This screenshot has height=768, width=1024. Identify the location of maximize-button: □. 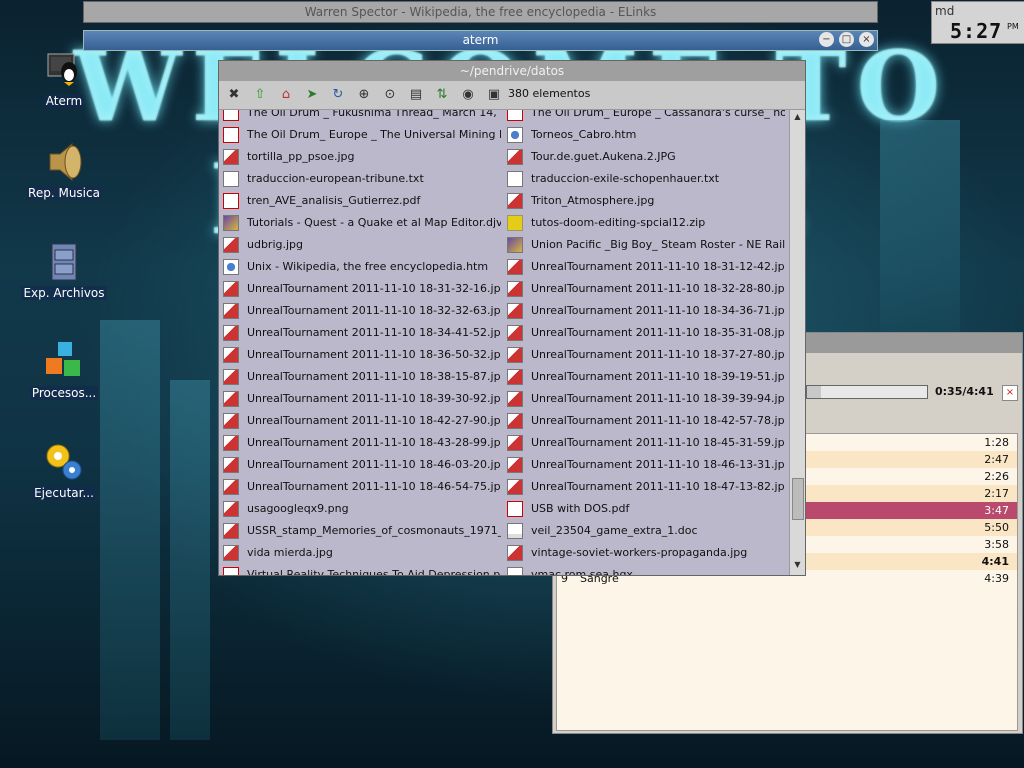
(846, 39).